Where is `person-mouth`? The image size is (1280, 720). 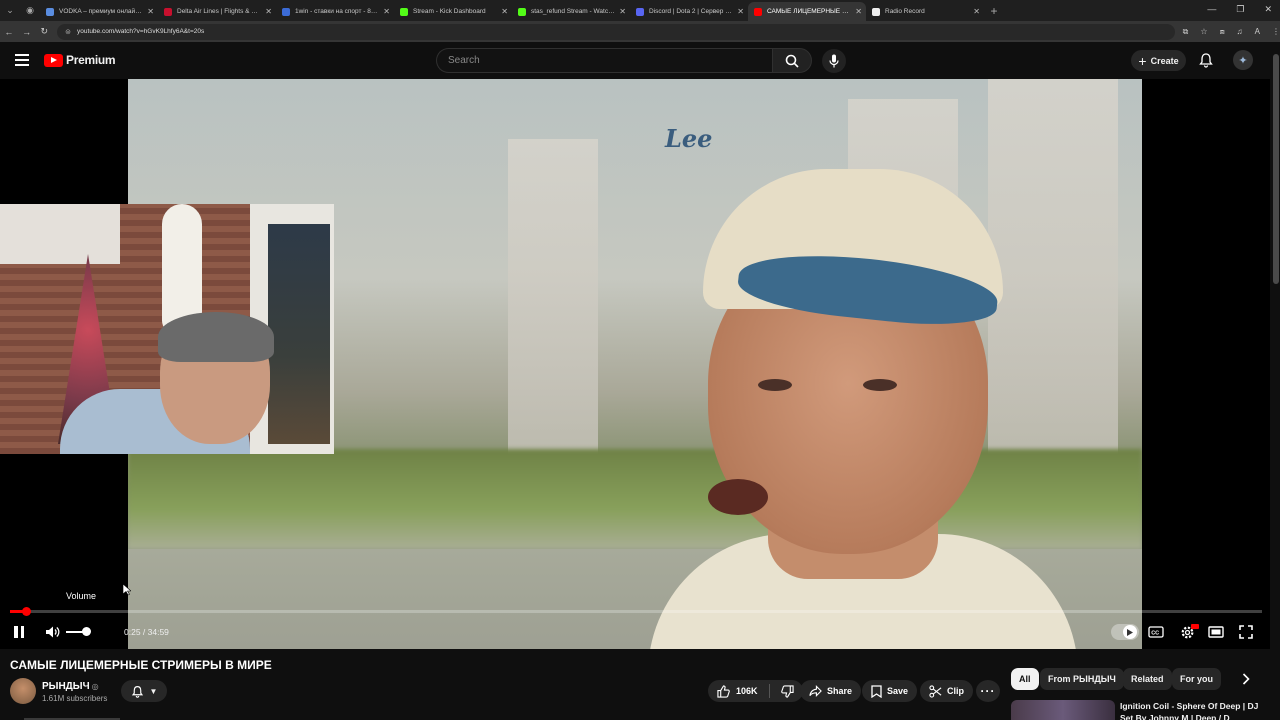
person-mouth is located at coordinates (738, 497).